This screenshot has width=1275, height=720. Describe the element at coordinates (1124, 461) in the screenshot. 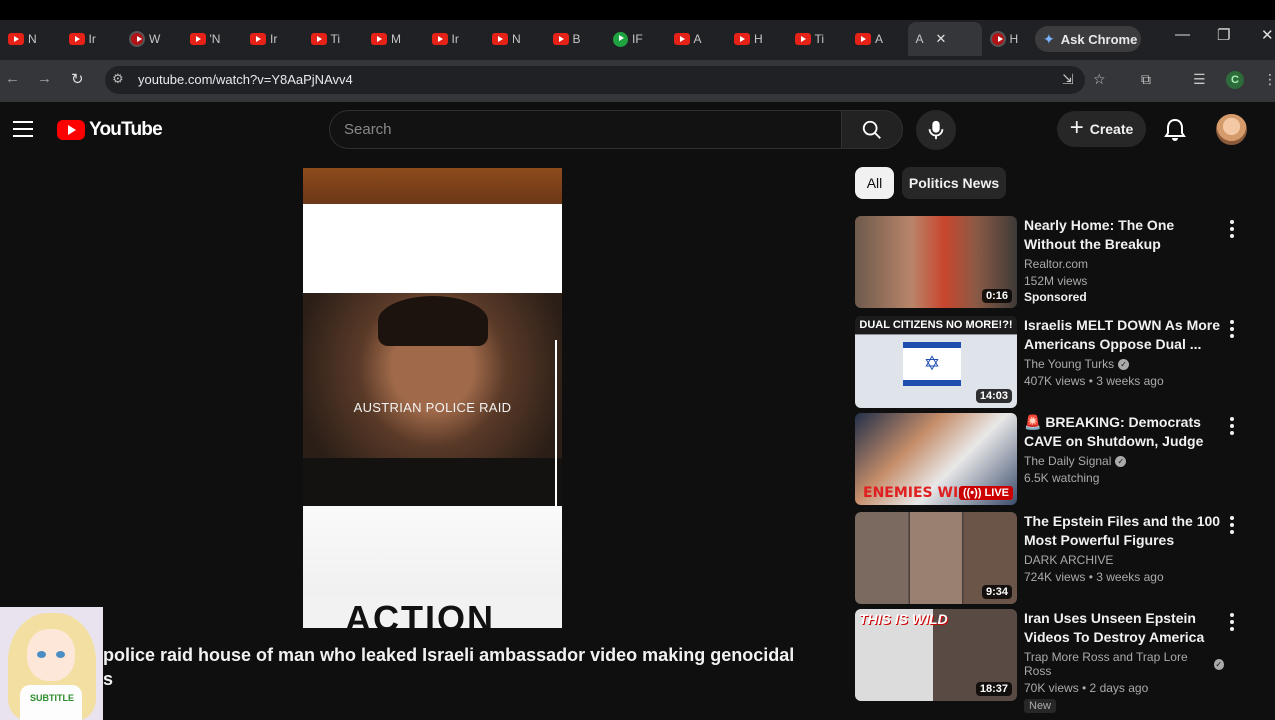

I see `channel-name: The Daily Signal ✓` at that location.